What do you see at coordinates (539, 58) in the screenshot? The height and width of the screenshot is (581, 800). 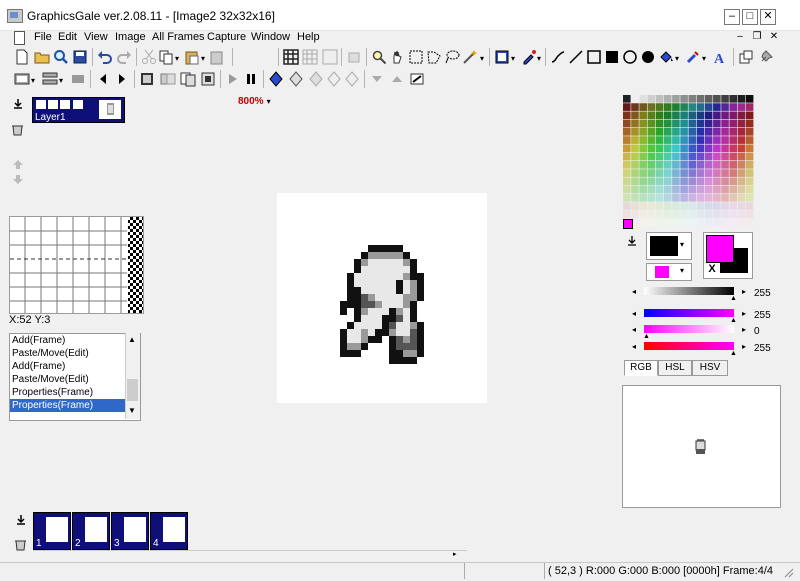 I see `eyedropper-dropdown-icon: ▾` at bounding box center [539, 58].